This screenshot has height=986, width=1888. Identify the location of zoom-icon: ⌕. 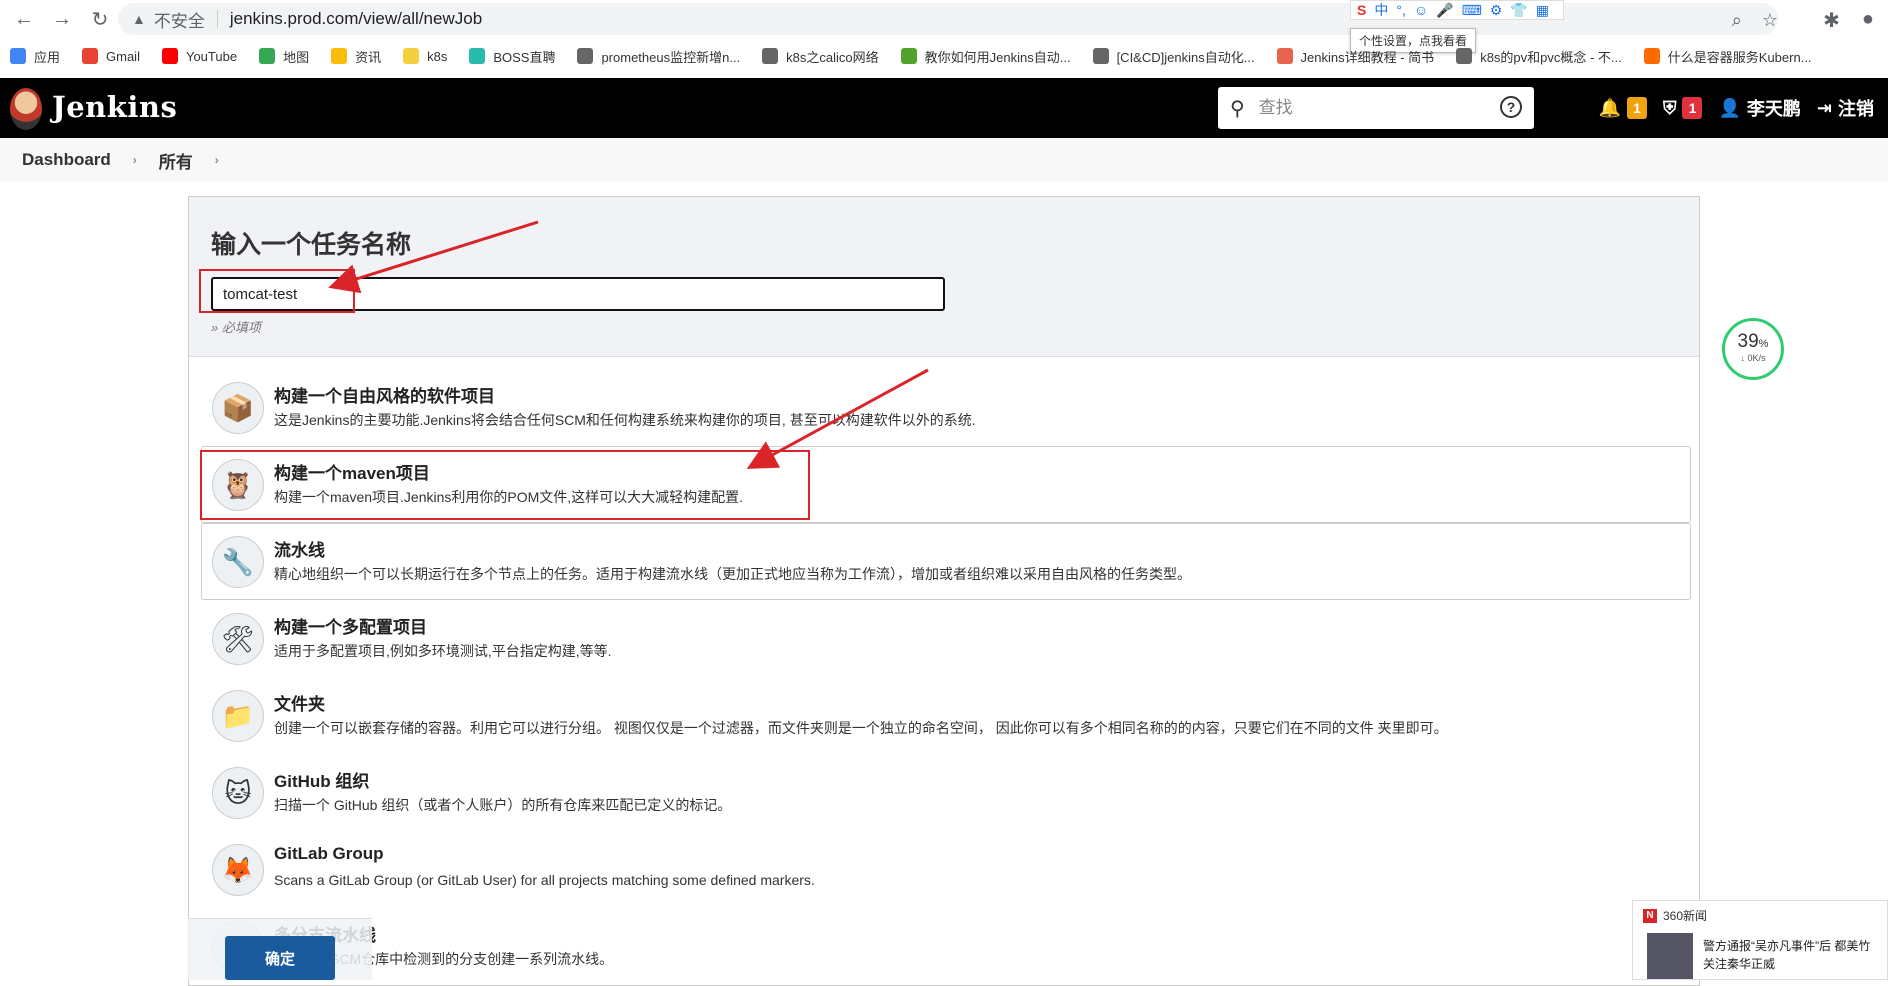
(1737, 20).